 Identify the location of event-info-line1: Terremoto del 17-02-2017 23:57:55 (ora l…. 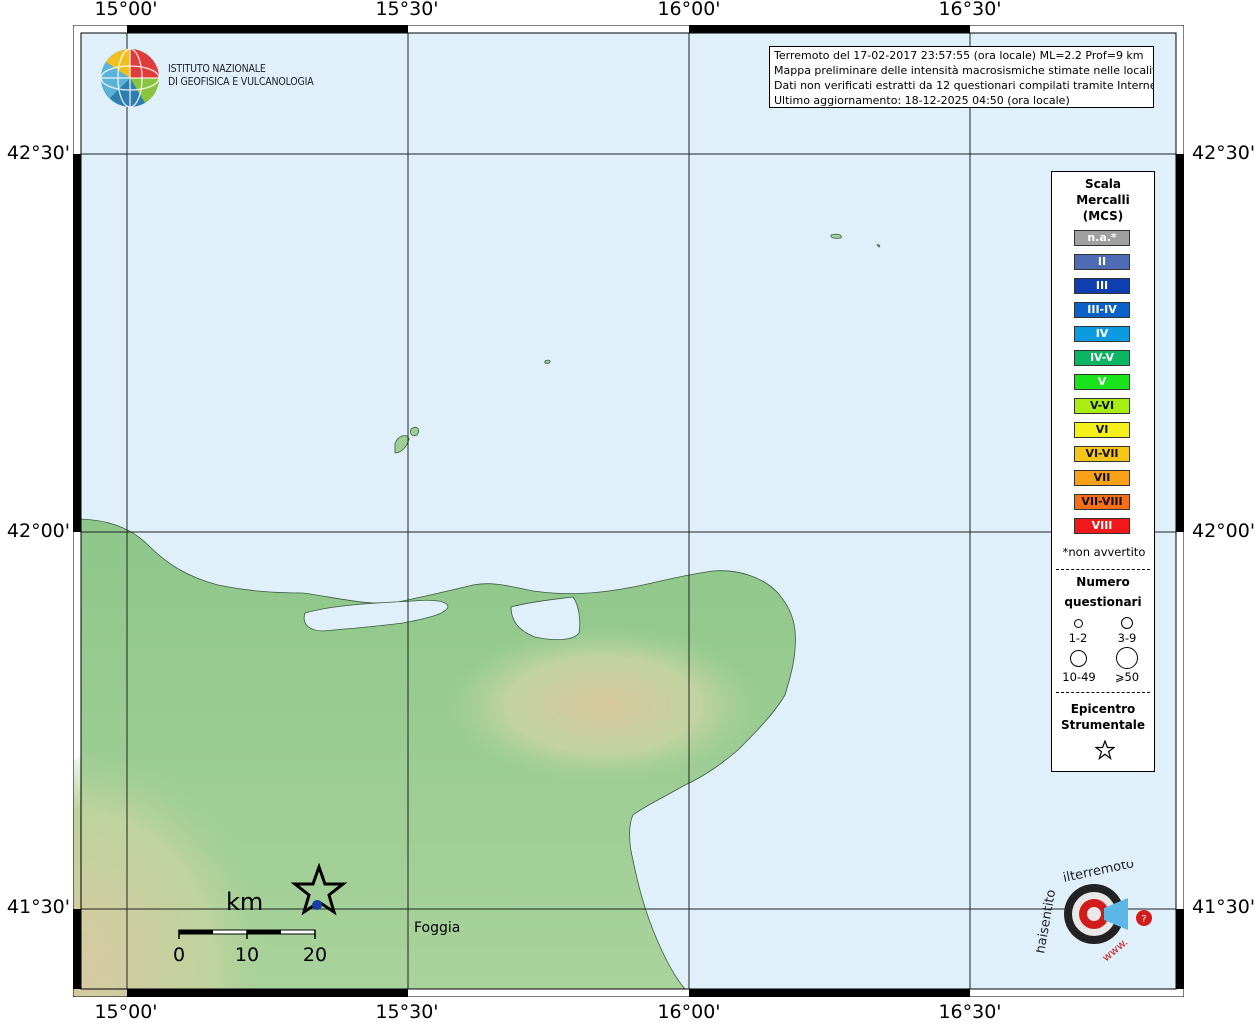
(959, 55).